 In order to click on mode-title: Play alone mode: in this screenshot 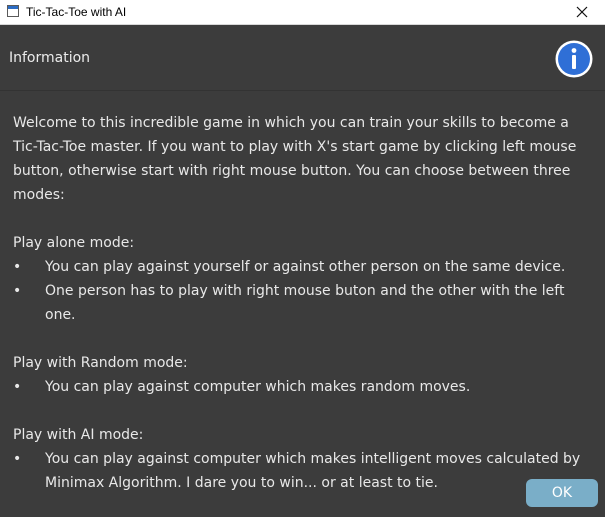, I will do `click(74, 243)`.